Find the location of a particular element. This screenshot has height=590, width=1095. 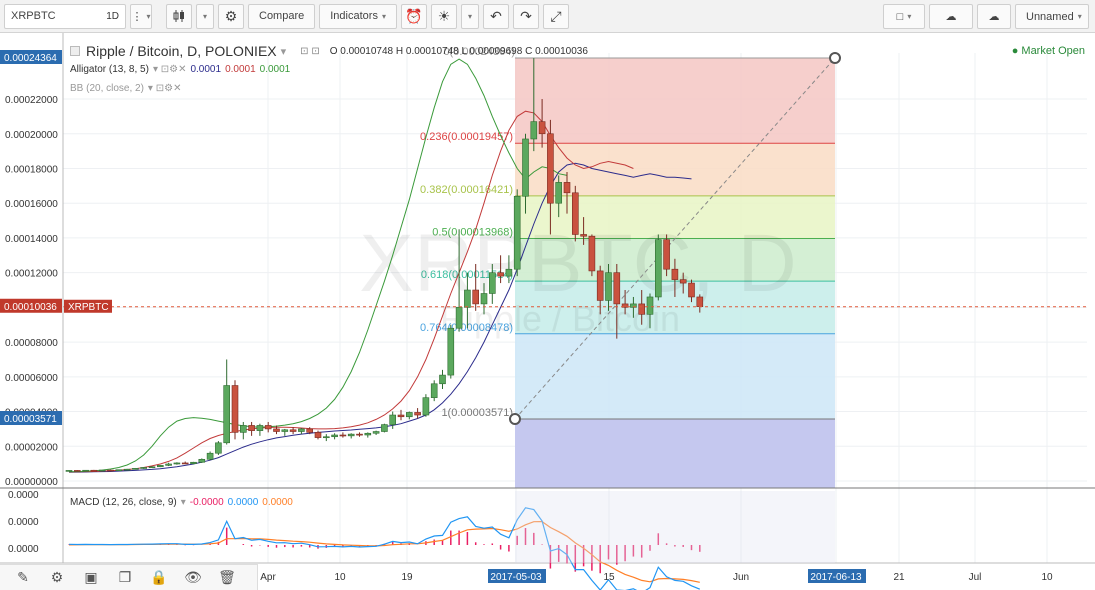

replay-dropdown-icon: ▾ is located at coordinates (469, 16).